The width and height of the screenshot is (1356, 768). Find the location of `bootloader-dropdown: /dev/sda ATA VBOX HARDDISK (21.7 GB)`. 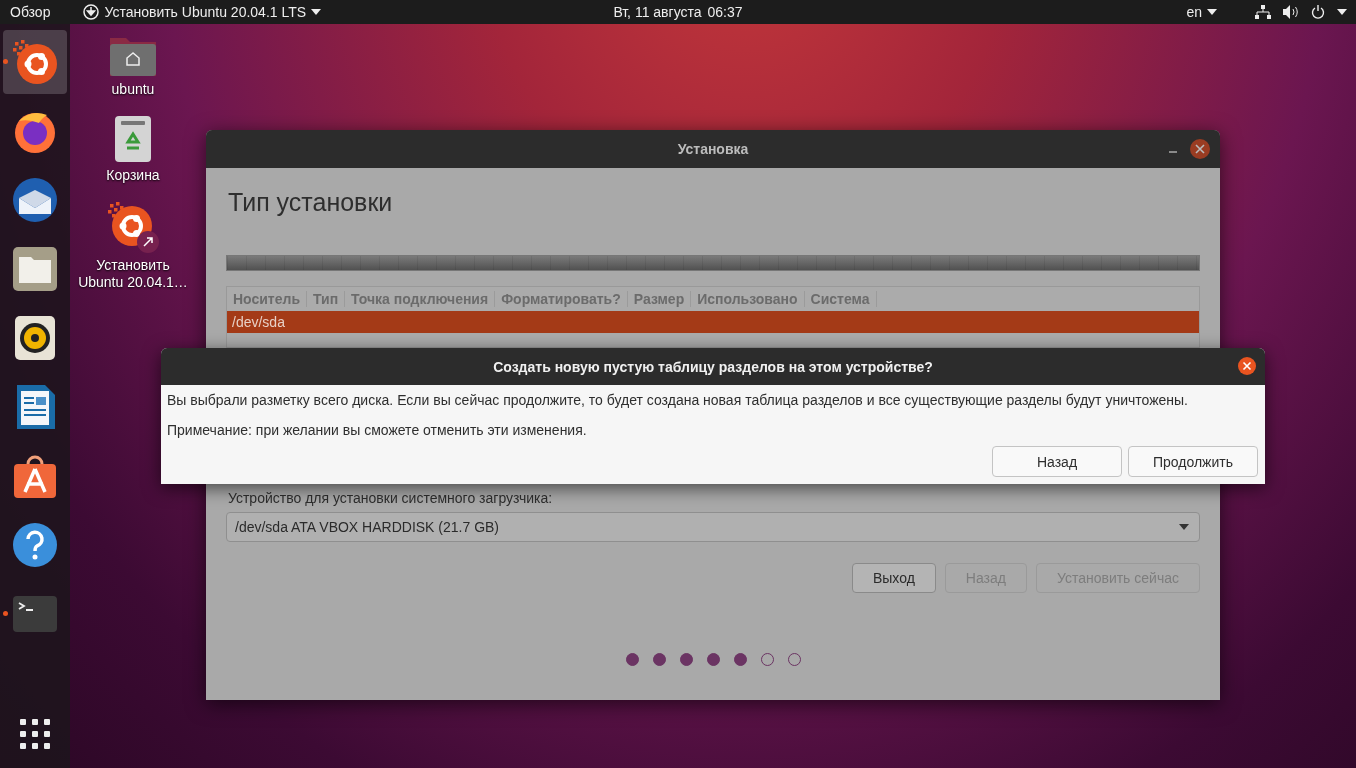

bootloader-dropdown: /dev/sda ATA VBOX HARDDISK (21.7 GB) is located at coordinates (713, 527).